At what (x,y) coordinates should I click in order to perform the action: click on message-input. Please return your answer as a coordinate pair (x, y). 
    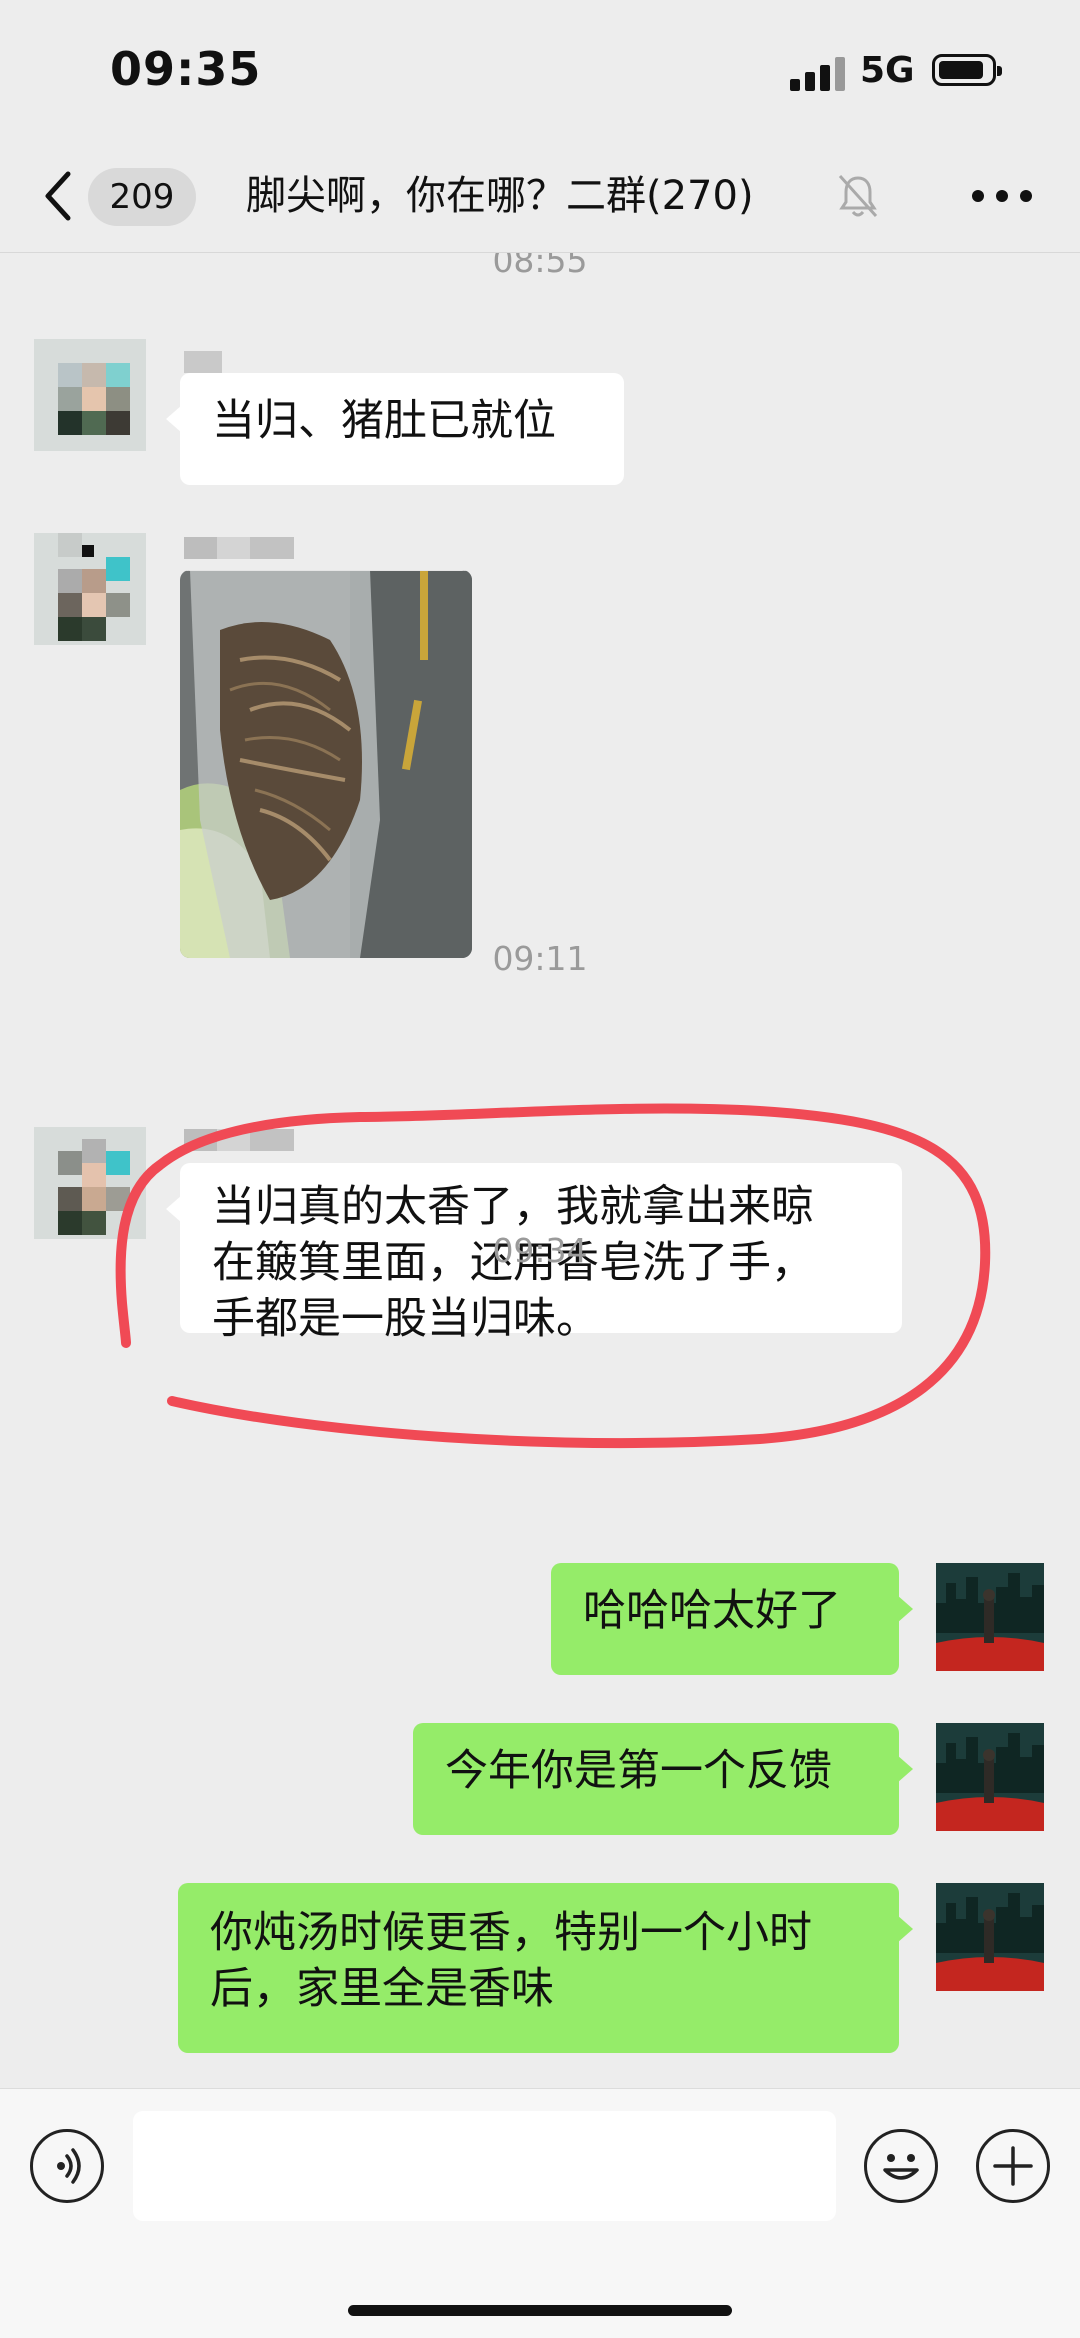
    Looking at the image, I should click on (484, 2166).